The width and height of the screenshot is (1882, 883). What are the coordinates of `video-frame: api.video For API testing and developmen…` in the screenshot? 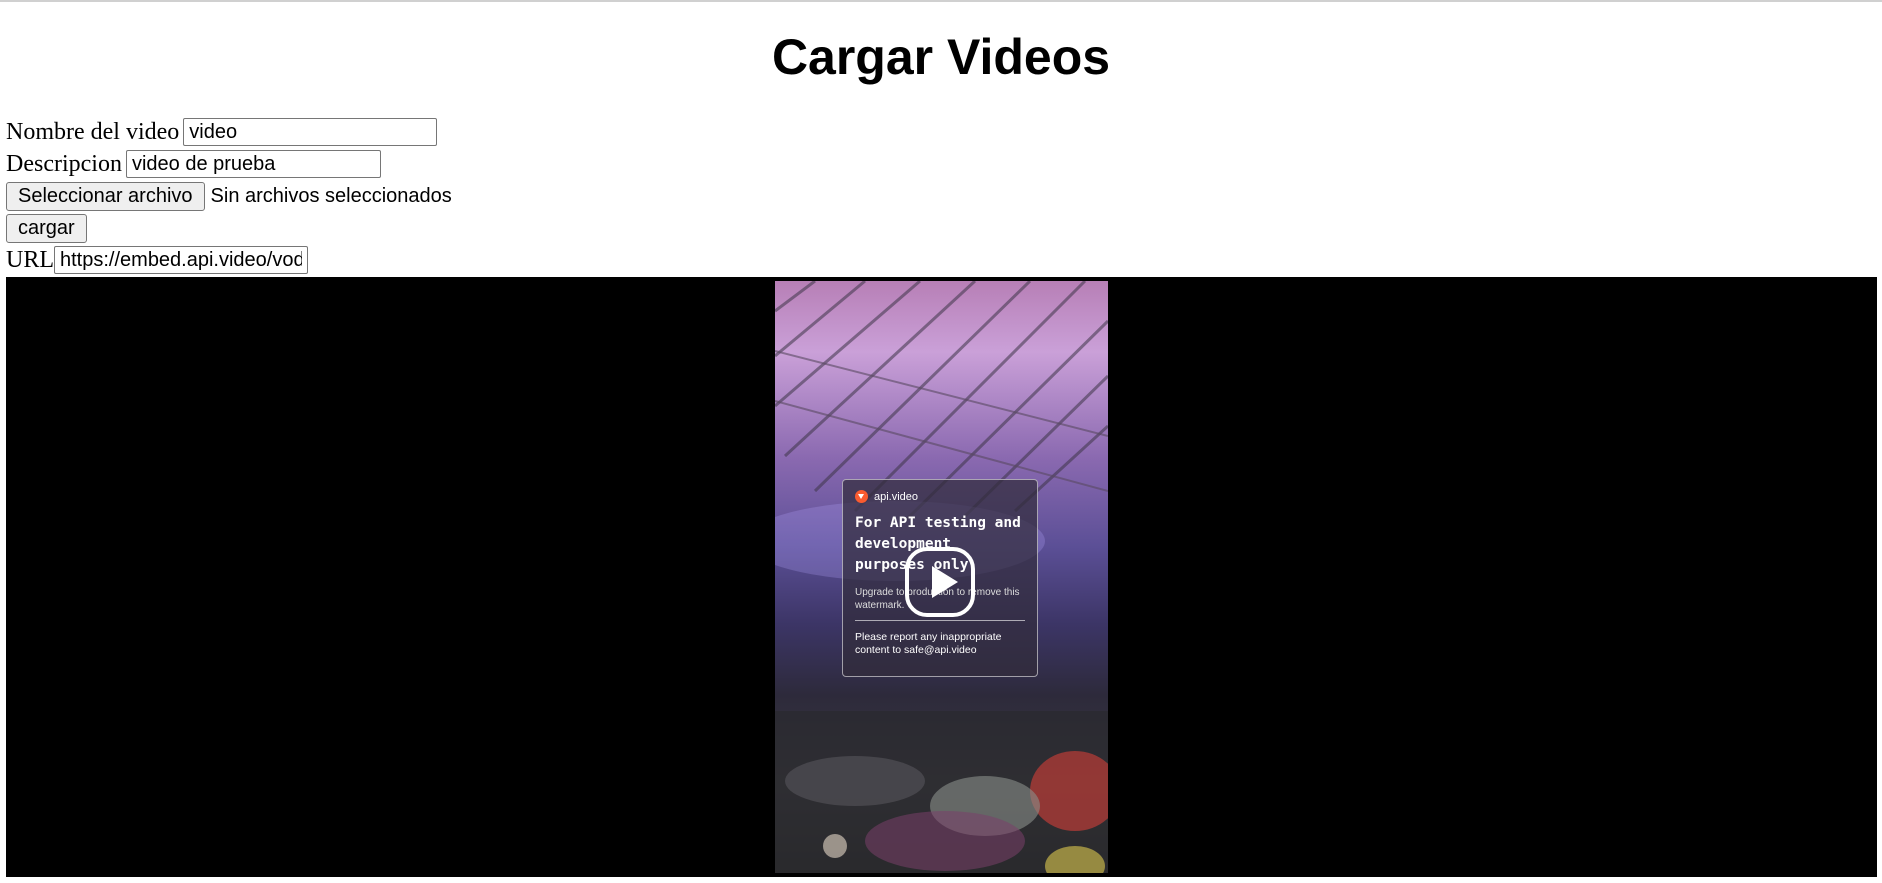 It's located at (941, 577).